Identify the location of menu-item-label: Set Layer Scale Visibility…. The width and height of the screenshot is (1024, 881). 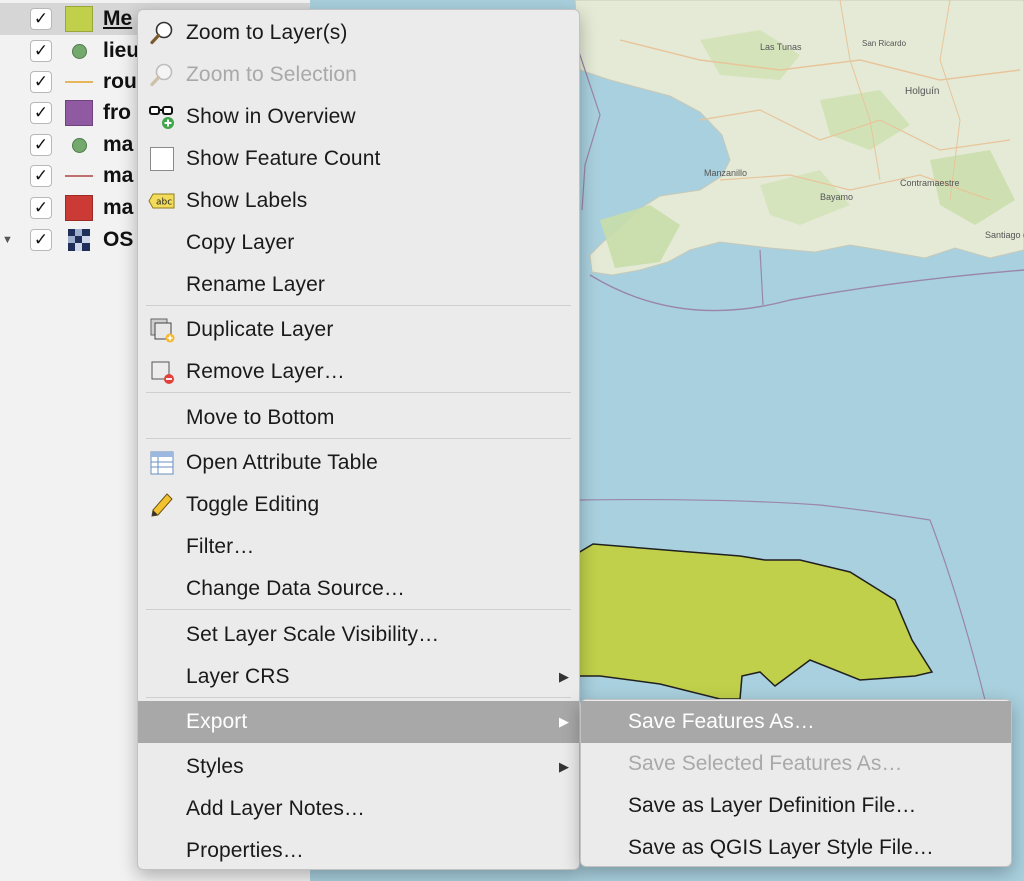
(313, 634).